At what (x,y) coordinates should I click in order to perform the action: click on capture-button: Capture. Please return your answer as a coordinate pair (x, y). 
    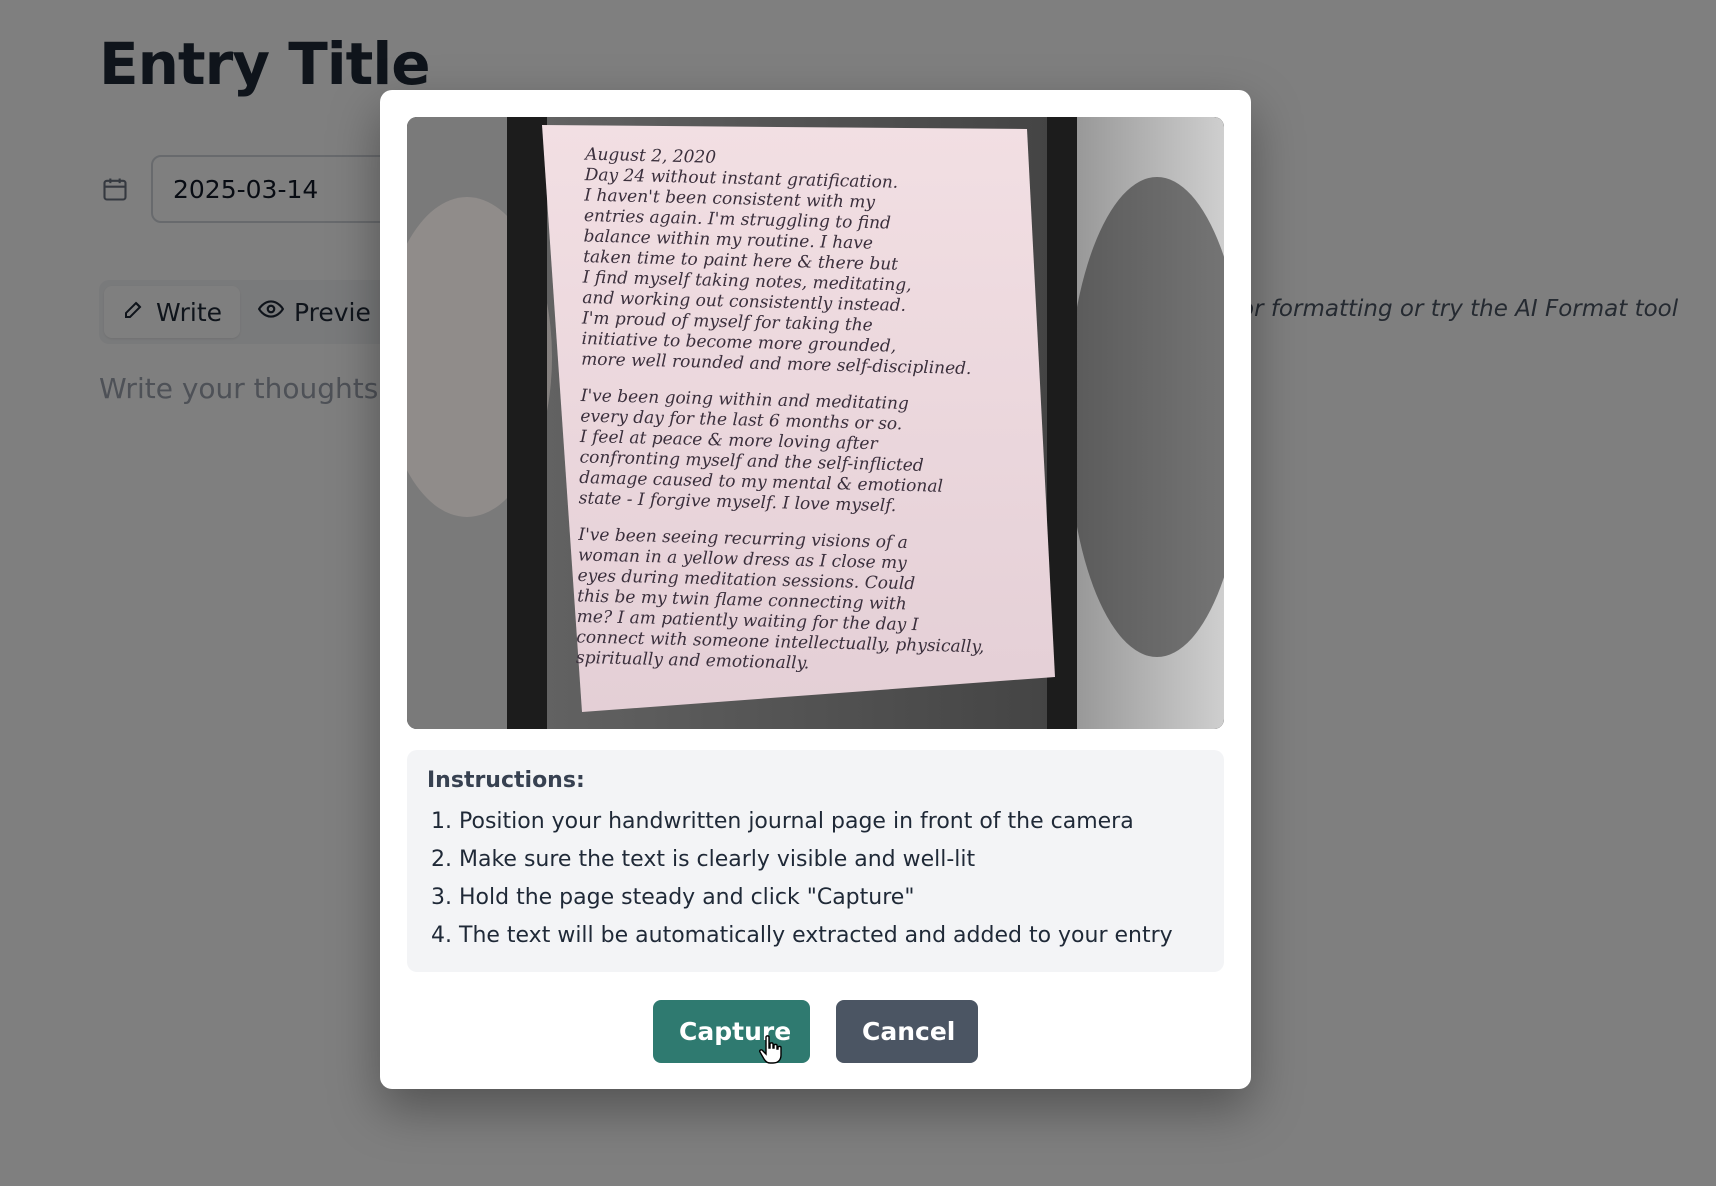
    Looking at the image, I should click on (731, 1031).